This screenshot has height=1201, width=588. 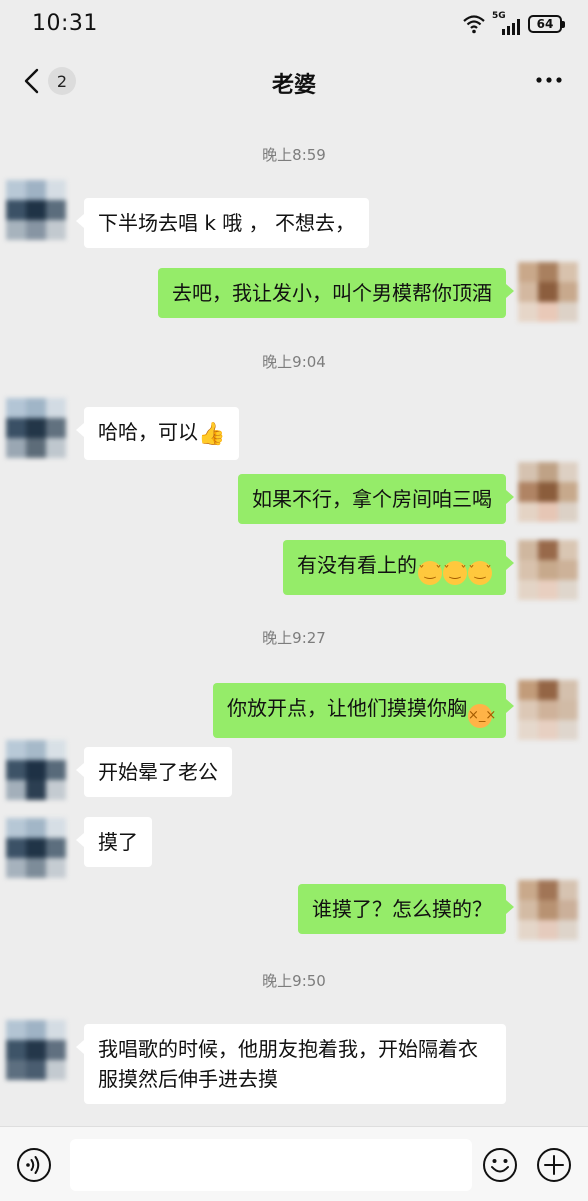 What do you see at coordinates (372, 499) in the screenshot?
I see `message-text: 如果不行，拿个房间咱三喝` at bounding box center [372, 499].